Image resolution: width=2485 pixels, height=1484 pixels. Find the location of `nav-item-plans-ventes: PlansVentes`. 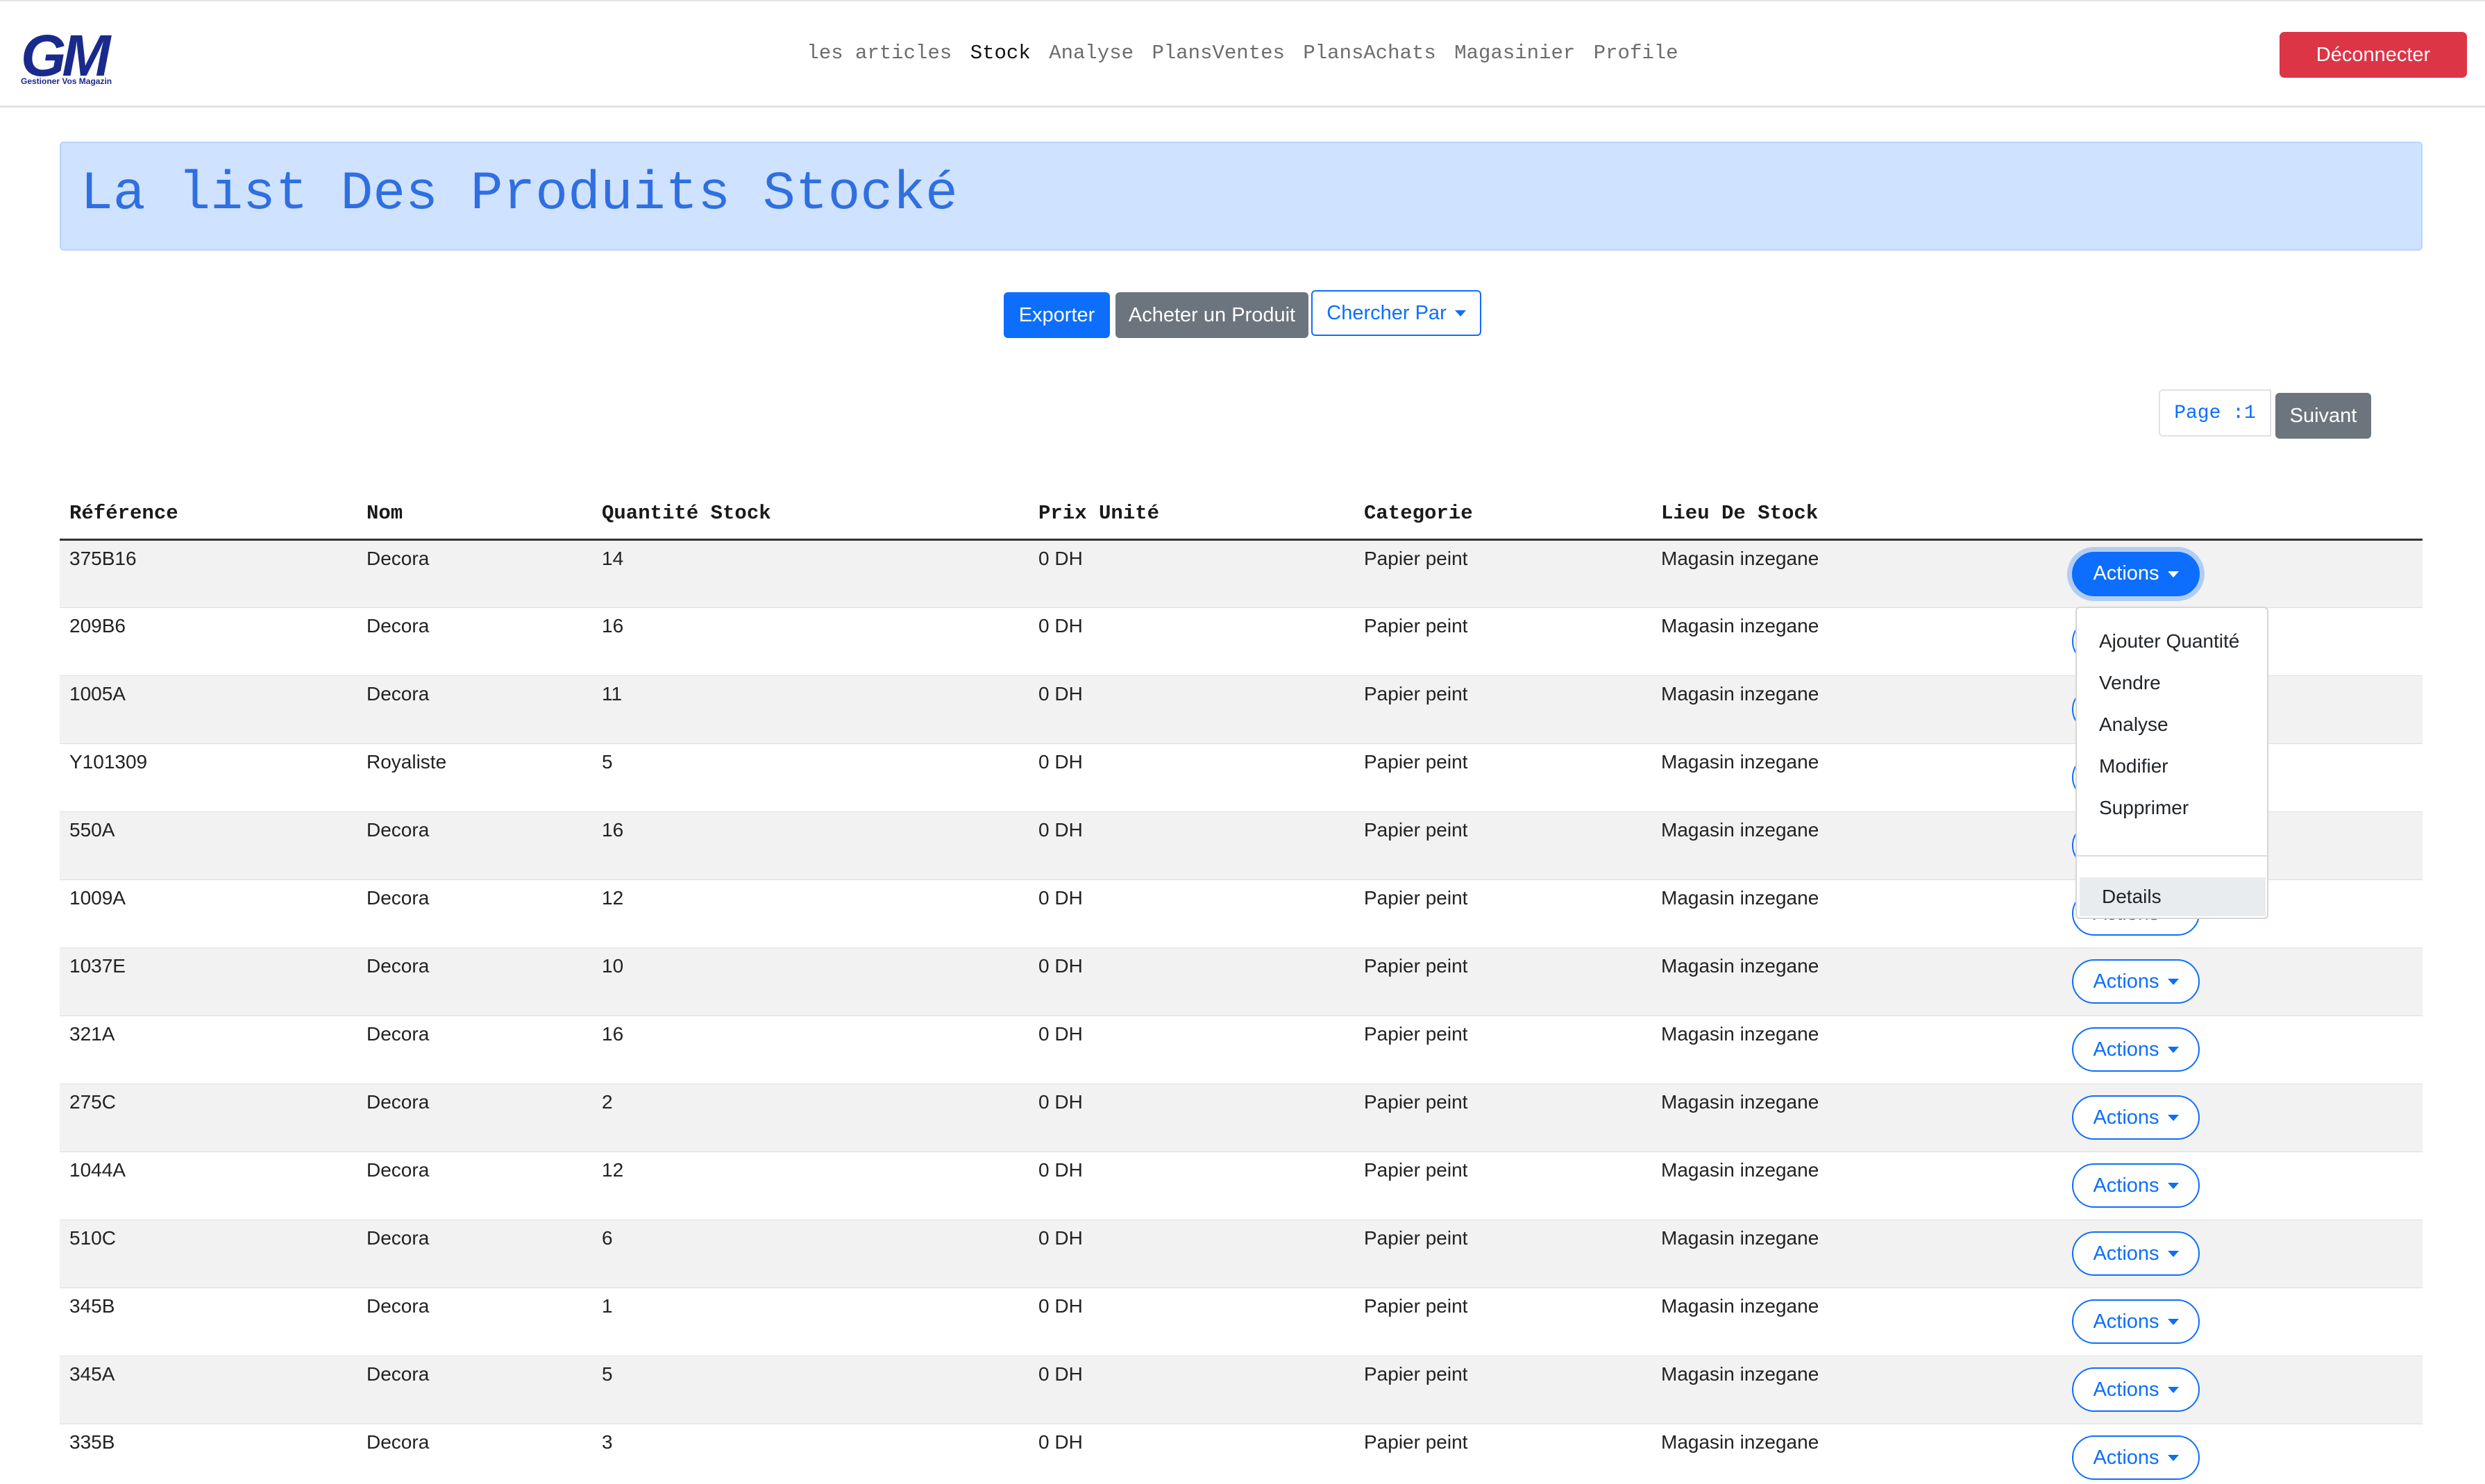

nav-item-plans-ventes: PlansVentes is located at coordinates (1218, 54).